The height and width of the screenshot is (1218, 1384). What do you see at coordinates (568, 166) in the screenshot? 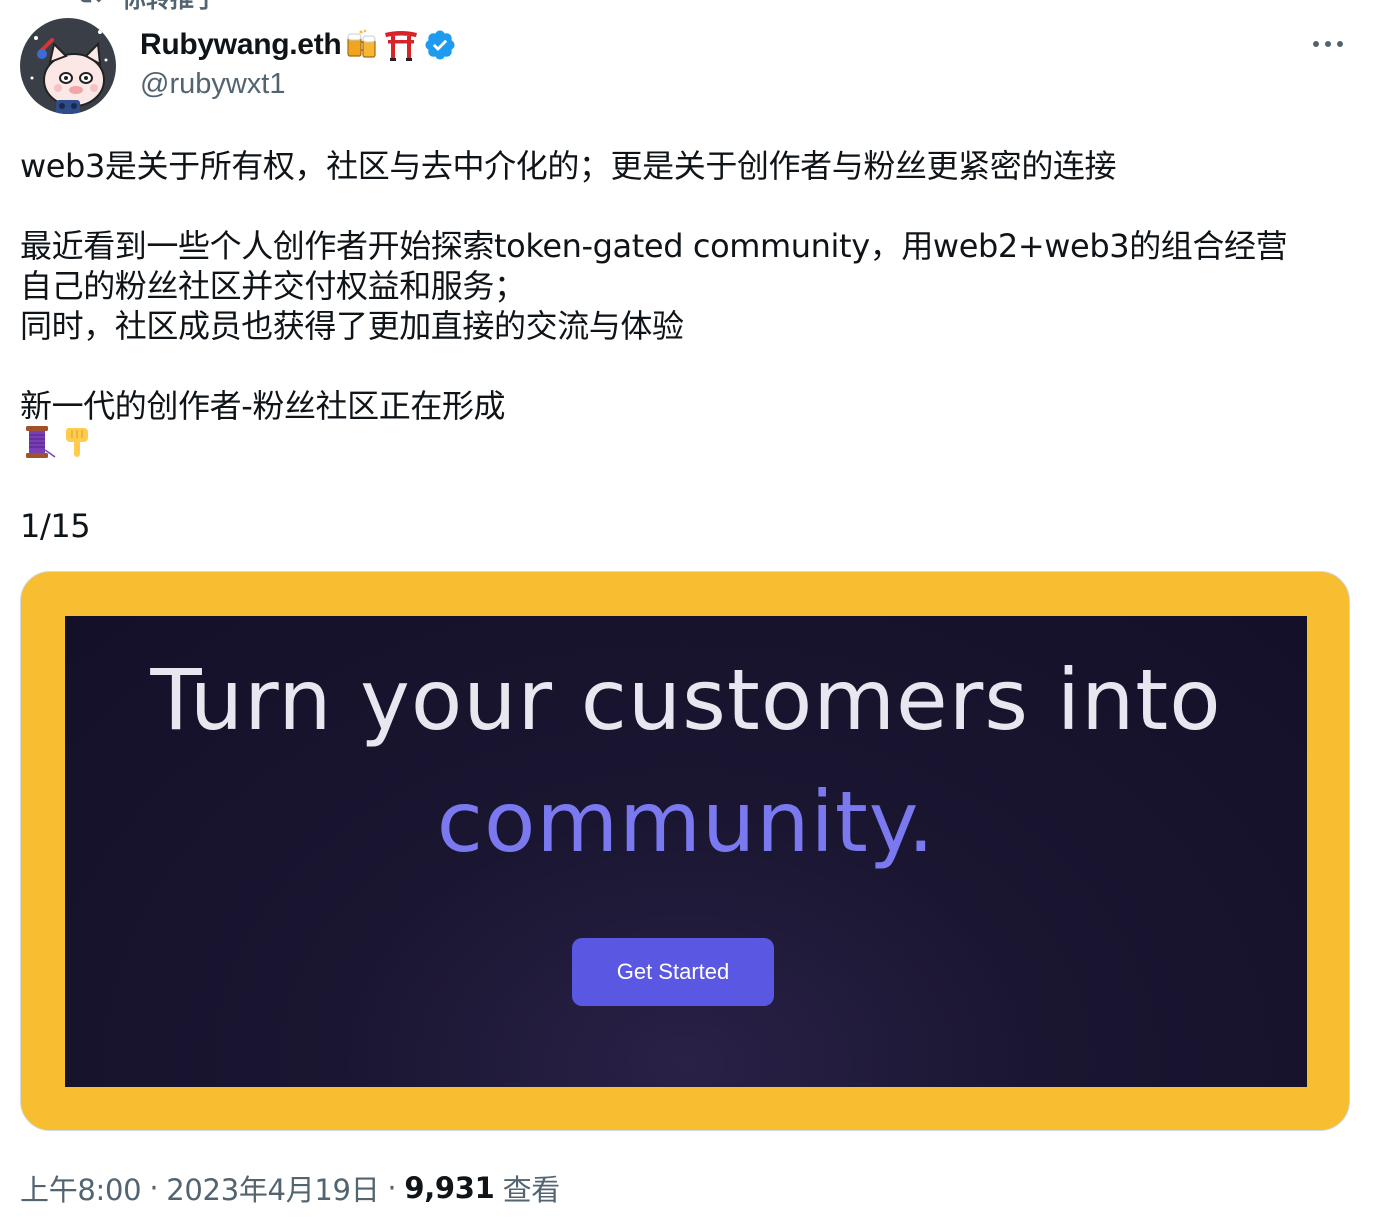
I see `tweet-line: web3是关于所有权，社区与去中介化的；更是关于创作者与粉丝更紧密的连接` at bounding box center [568, 166].